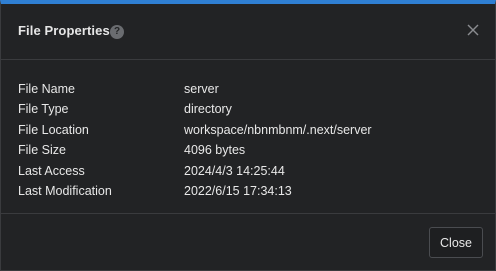  I want to click on property-label: File Name, so click(46, 89).